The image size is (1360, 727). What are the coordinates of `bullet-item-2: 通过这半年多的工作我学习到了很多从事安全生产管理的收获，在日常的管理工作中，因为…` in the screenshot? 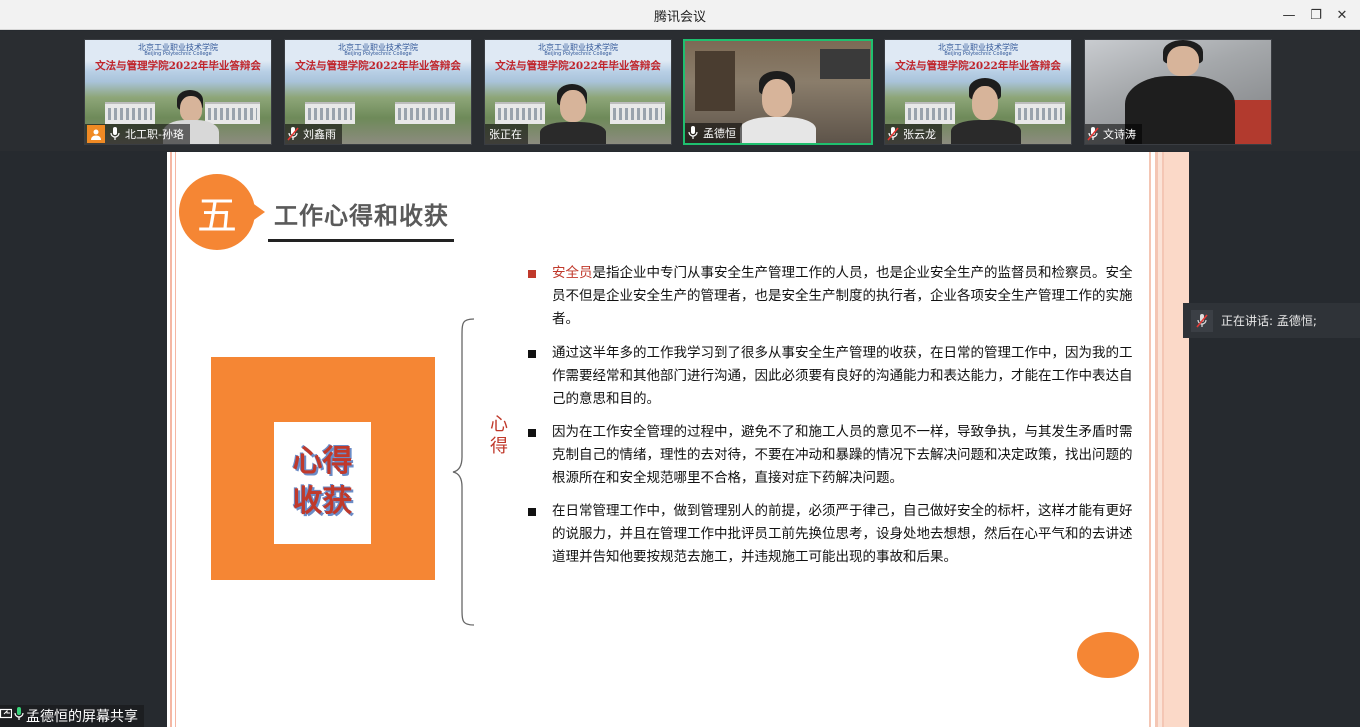 It's located at (833, 376).